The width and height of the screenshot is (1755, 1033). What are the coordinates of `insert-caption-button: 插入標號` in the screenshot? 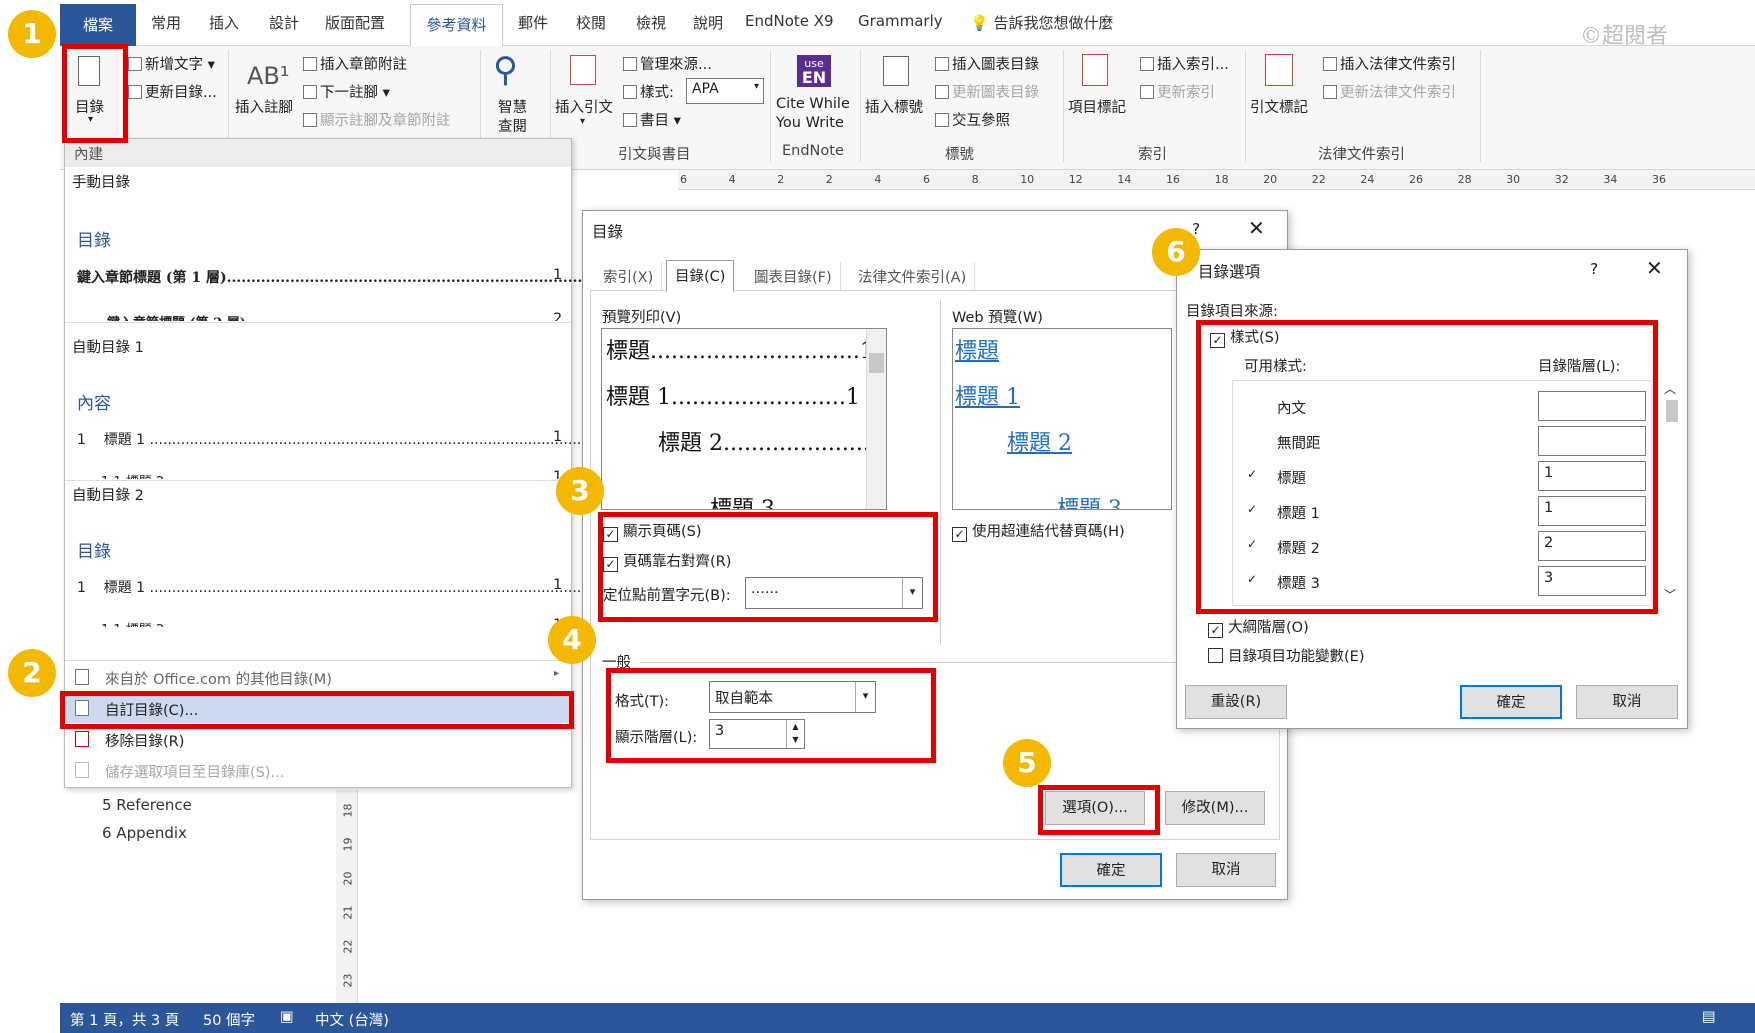 It's located at (894, 106).